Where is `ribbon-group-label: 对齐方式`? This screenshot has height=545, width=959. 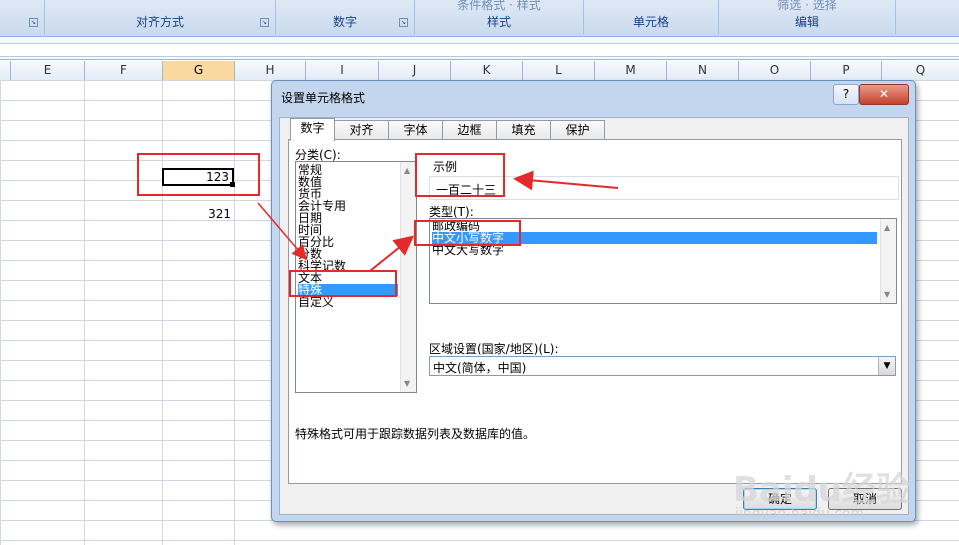 ribbon-group-label: 对齐方式 is located at coordinates (159, 22).